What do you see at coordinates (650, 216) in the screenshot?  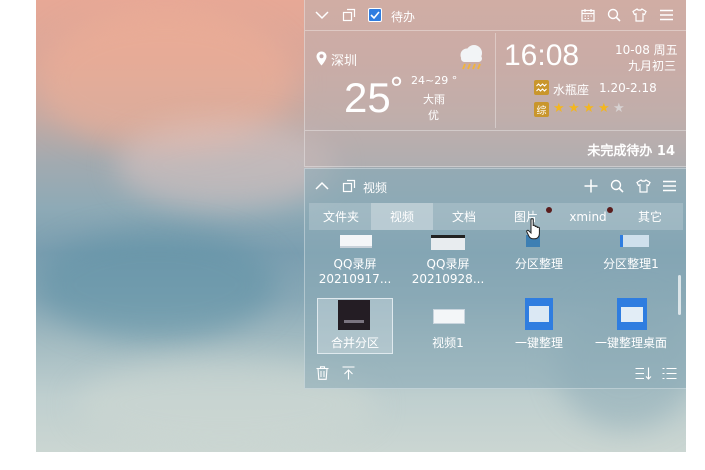 I see `tab-other: 其它` at bounding box center [650, 216].